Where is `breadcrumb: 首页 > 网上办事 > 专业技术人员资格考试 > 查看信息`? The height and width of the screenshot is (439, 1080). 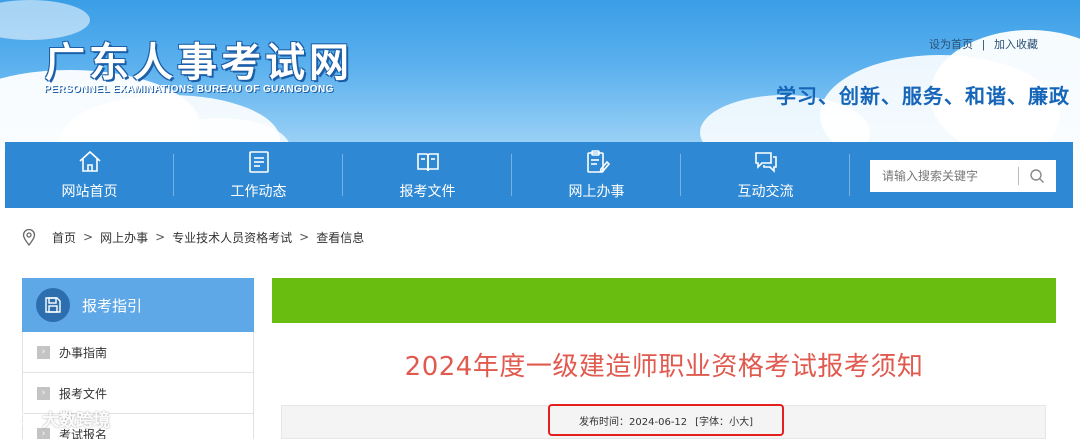 breadcrumb: 首页 > 网上办事 > 专业技术人员资格考试 > 查看信息 is located at coordinates (194, 237).